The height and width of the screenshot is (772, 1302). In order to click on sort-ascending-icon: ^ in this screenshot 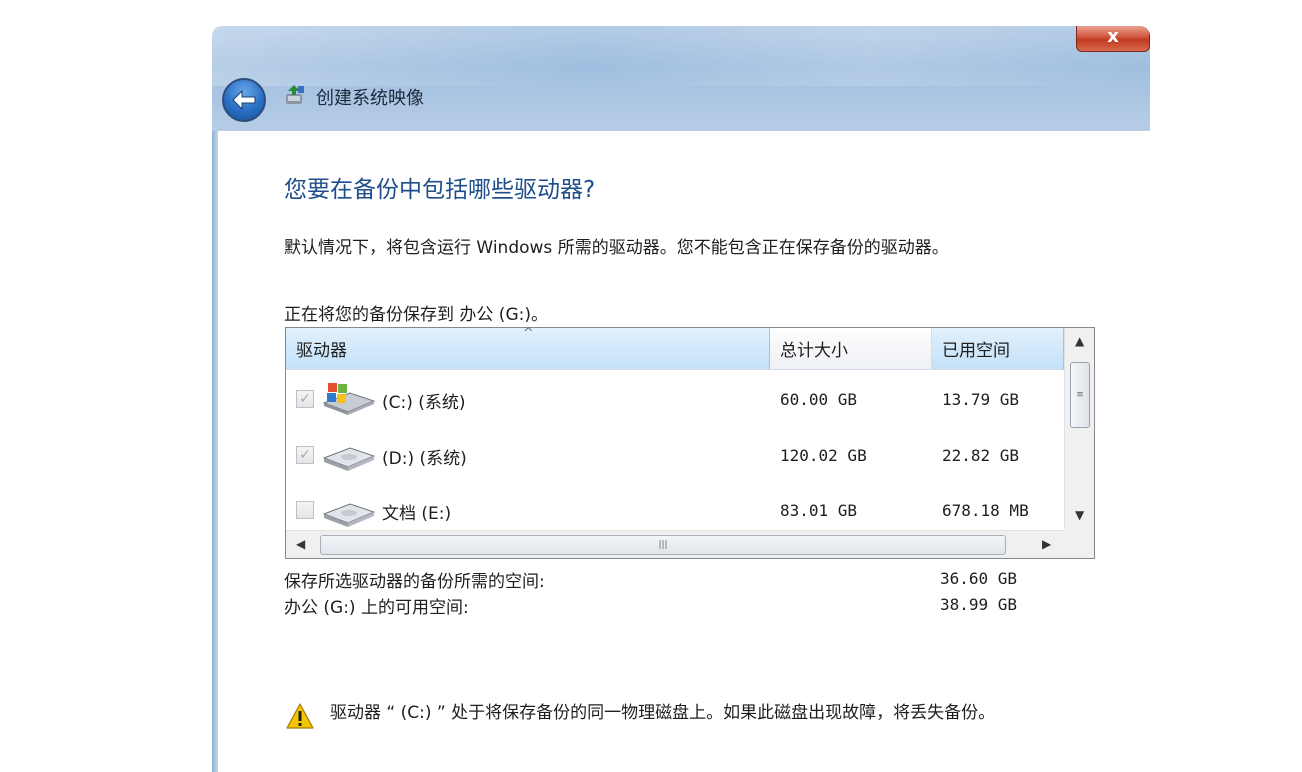, I will do `click(528, 333)`.